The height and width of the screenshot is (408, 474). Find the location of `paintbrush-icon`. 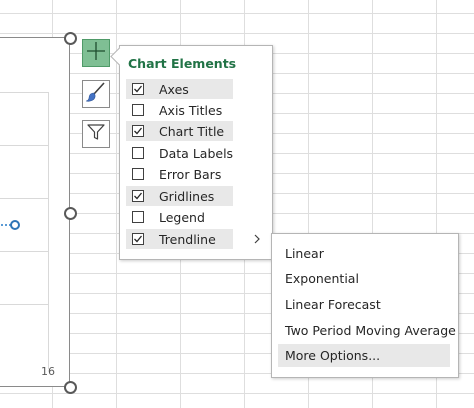

paintbrush-icon is located at coordinates (96, 94).